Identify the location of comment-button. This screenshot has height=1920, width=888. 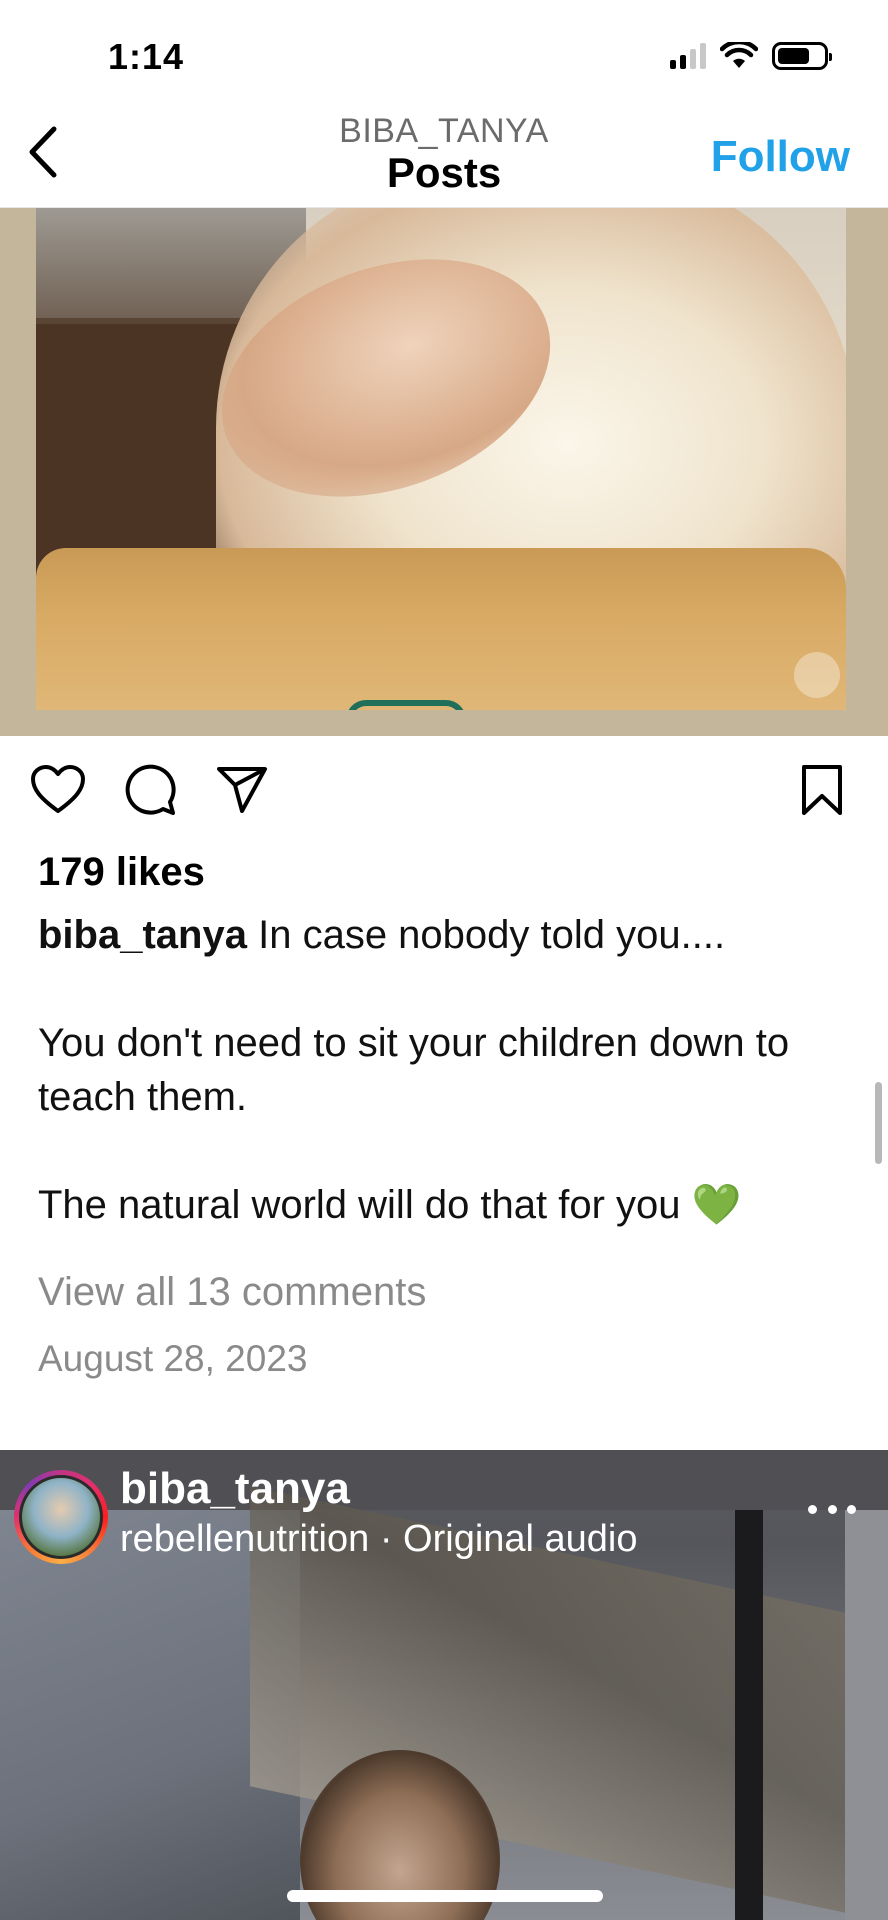
(150, 790).